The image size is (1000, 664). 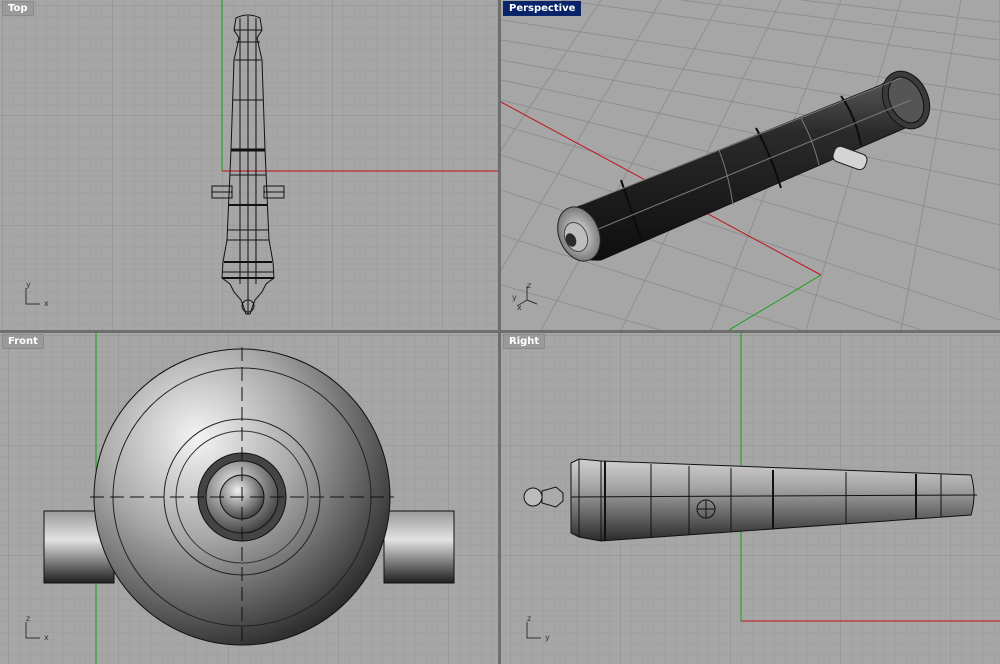 I want to click on axis-indicator-perspective: z y x, so click(x=529, y=297).